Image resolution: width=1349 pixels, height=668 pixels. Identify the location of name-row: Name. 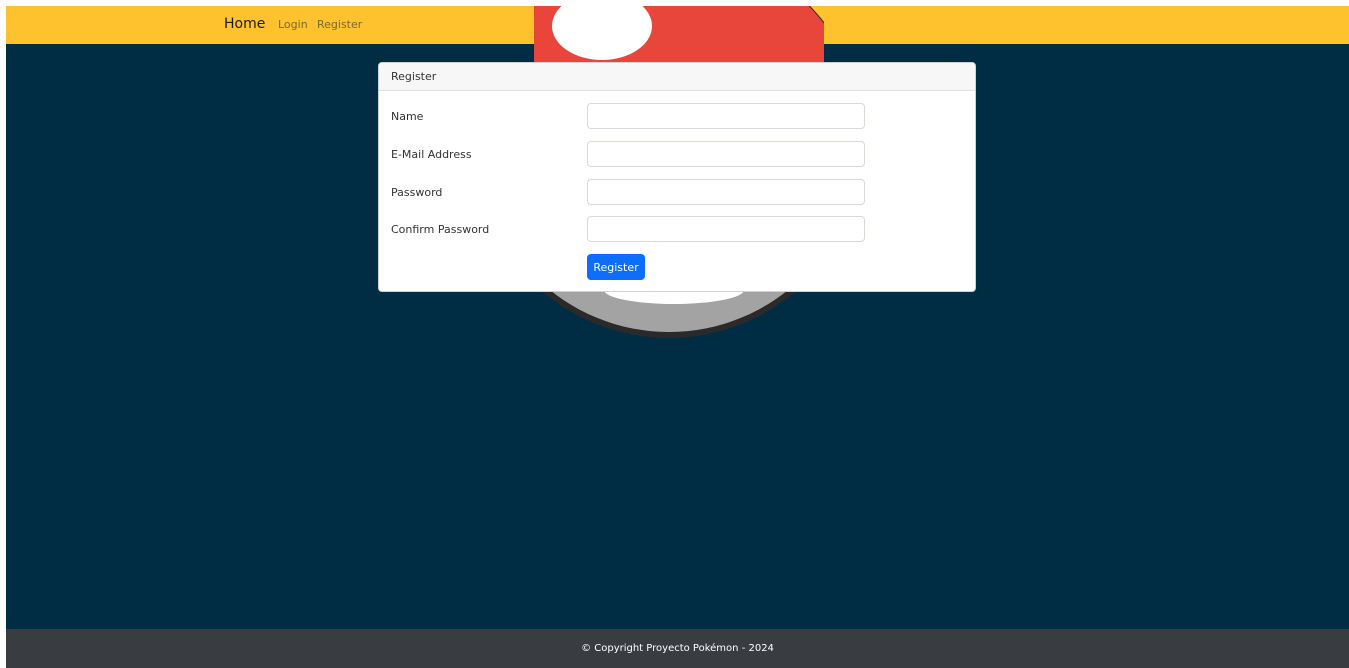
(677, 117).